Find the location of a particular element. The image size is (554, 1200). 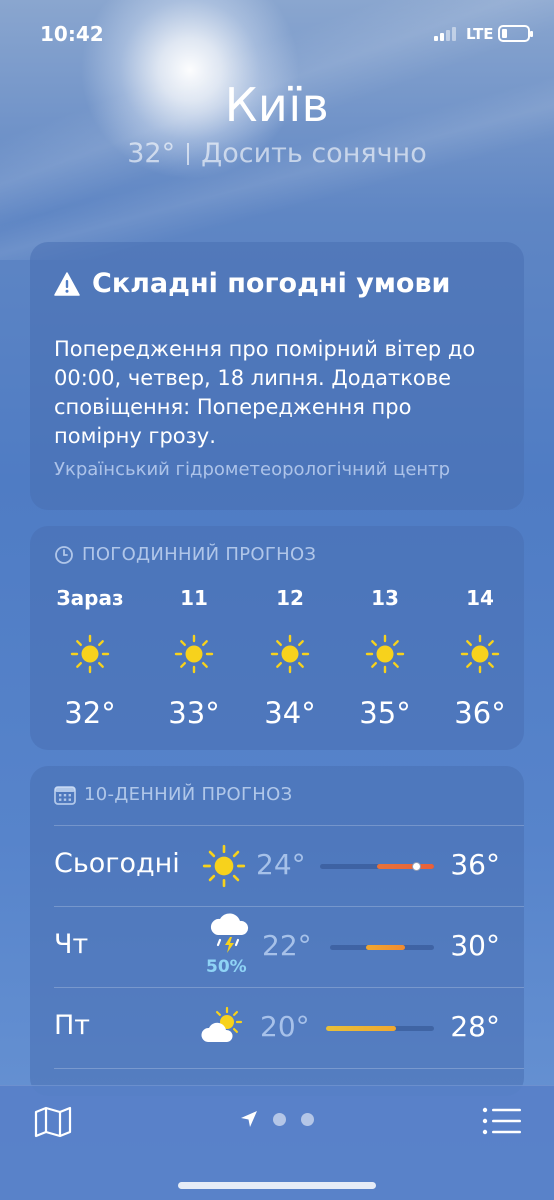

cellular-signal-icon is located at coordinates (448, 34).